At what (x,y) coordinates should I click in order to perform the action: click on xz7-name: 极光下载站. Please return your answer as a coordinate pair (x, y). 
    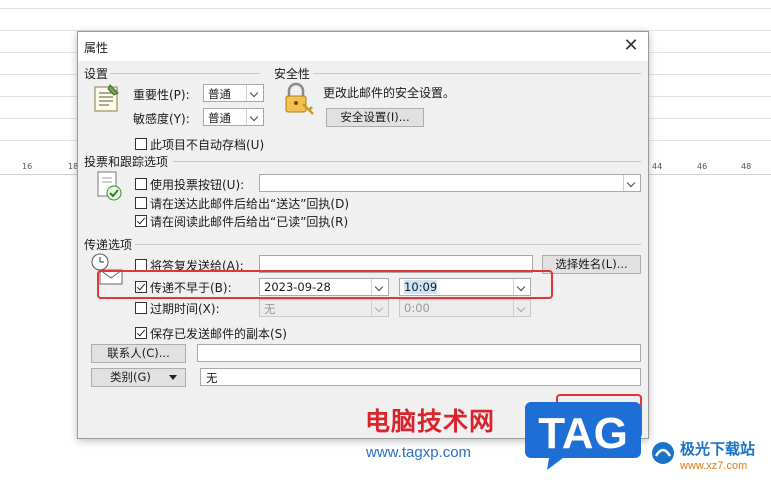
    Looking at the image, I should click on (718, 449).